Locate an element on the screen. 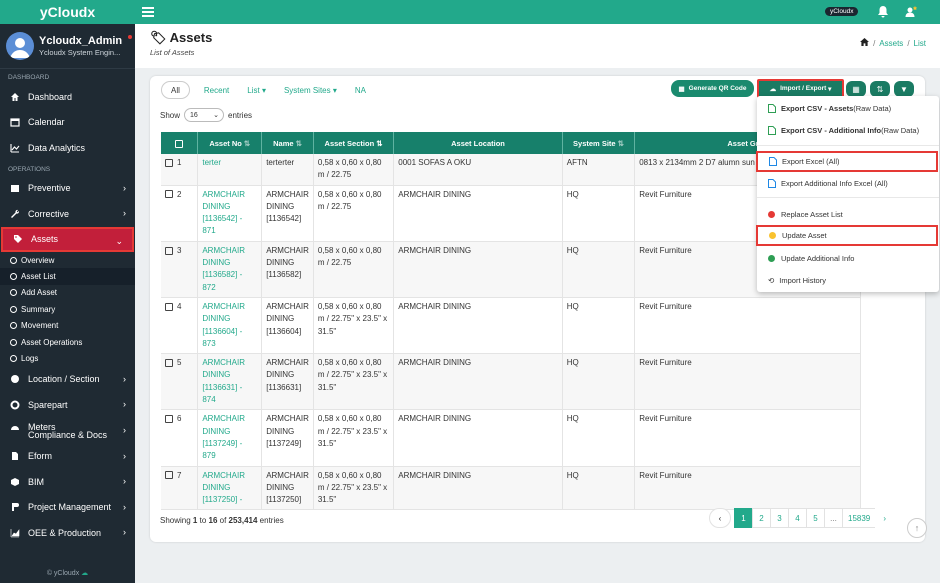 This screenshot has width=940, height=583. menu-update-asset: Update Asset is located at coordinates (847, 235).